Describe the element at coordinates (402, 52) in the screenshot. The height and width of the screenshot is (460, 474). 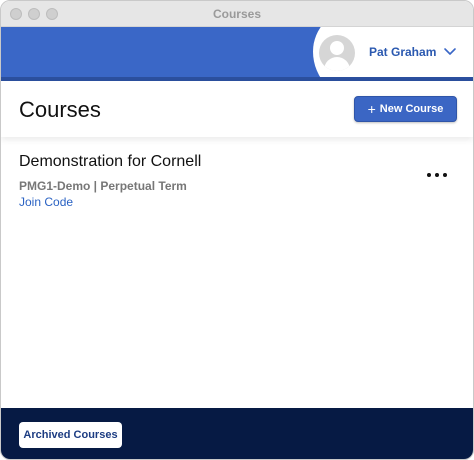
I see `user-name: Pat Graham` at that location.